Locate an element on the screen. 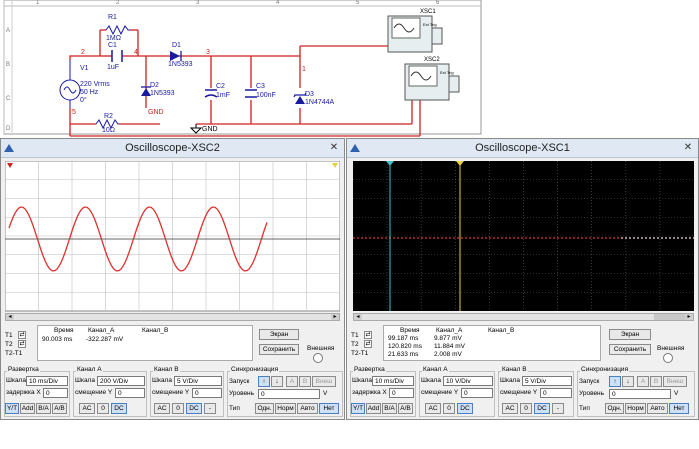  c2-value: 1mF is located at coordinates (223, 95).